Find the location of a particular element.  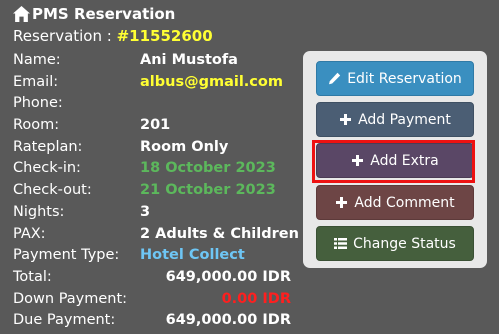

pax-value: 2 Adults & Children is located at coordinates (219, 233).